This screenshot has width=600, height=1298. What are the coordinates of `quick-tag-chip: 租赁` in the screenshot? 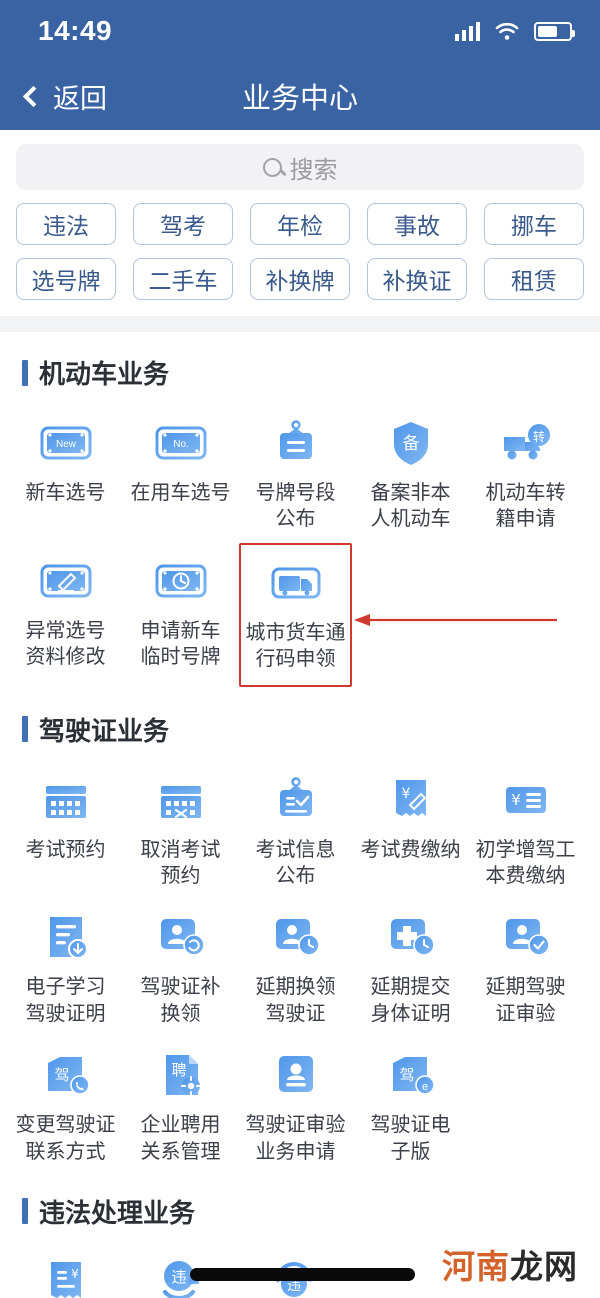 It's located at (534, 279).